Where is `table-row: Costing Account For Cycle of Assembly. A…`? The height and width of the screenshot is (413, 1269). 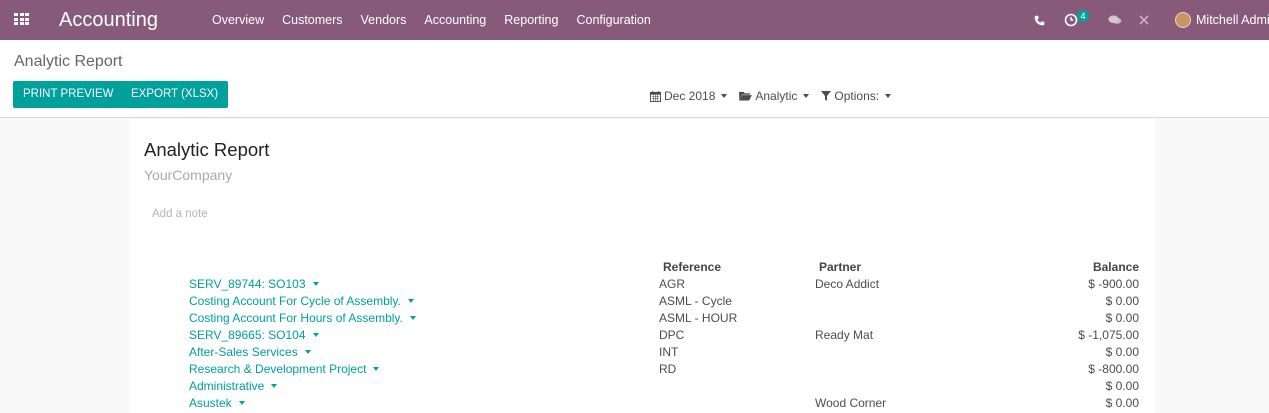
table-row: Costing Account For Cycle of Assembly. A… is located at coordinates (642, 301).